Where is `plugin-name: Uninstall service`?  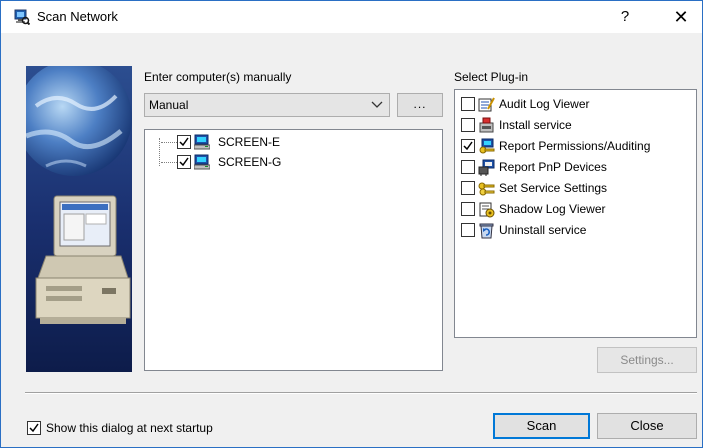 plugin-name: Uninstall service is located at coordinates (543, 230).